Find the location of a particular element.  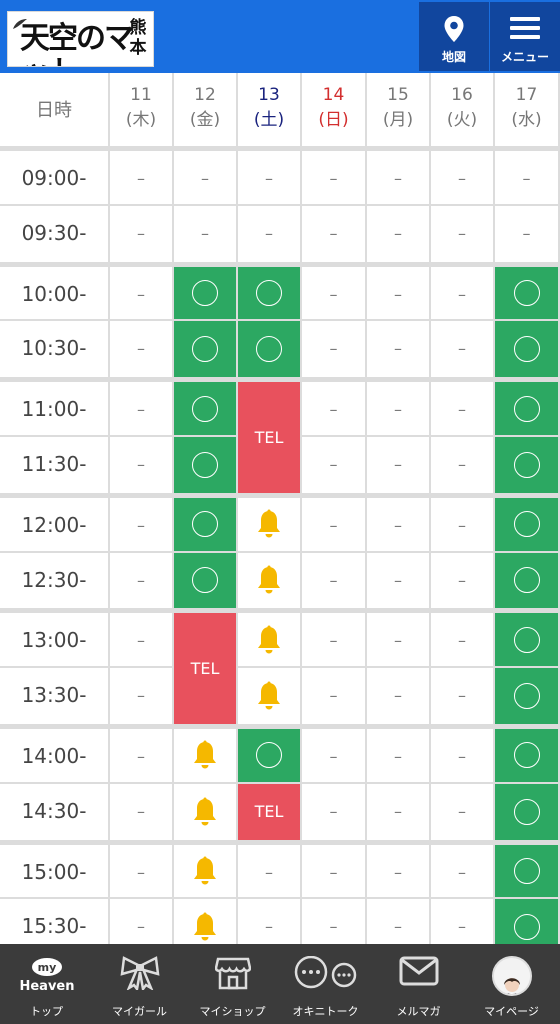

time-label: 13:00- is located at coordinates (55, 639).